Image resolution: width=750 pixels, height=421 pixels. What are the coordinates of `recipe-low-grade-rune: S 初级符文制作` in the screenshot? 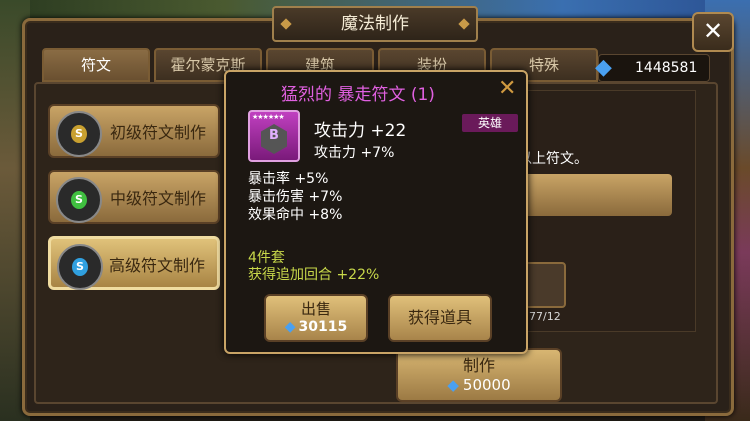 It's located at (134, 131).